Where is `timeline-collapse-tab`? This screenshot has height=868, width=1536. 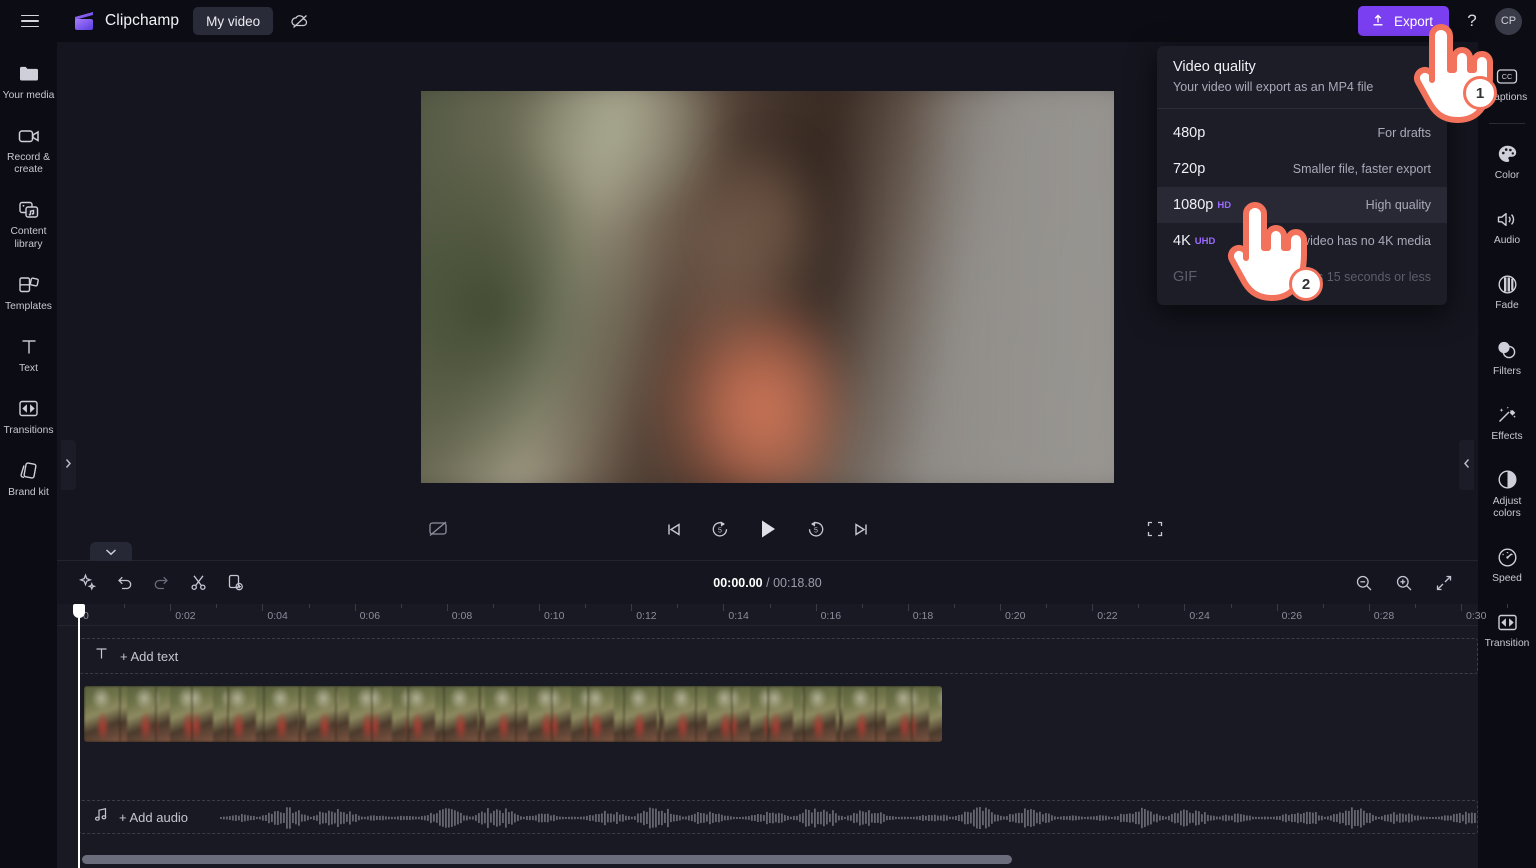 timeline-collapse-tab is located at coordinates (111, 551).